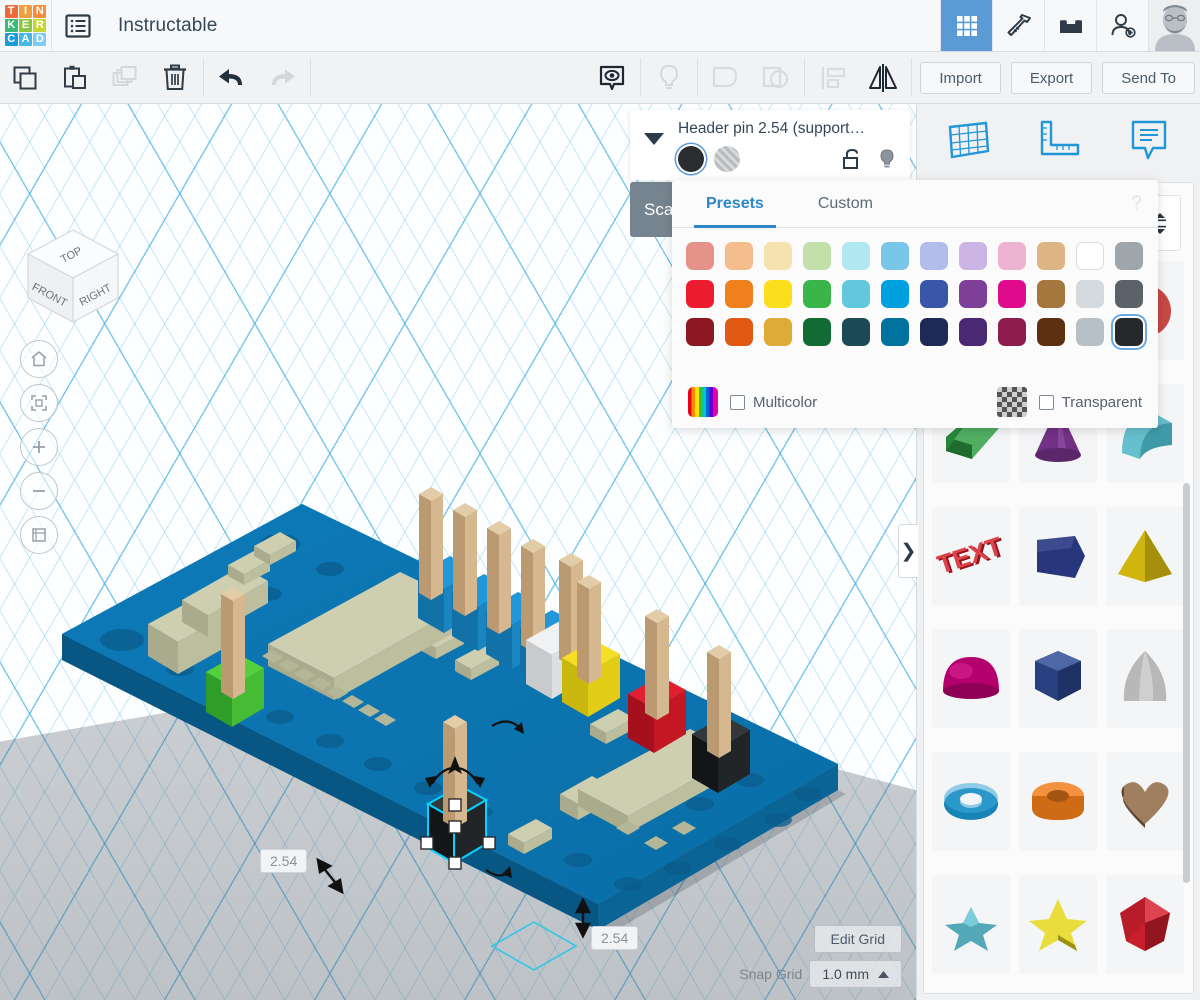  What do you see at coordinates (934, 294) in the screenshot?
I see `color-swatch-r1-c6` at bounding box center [934, 294].